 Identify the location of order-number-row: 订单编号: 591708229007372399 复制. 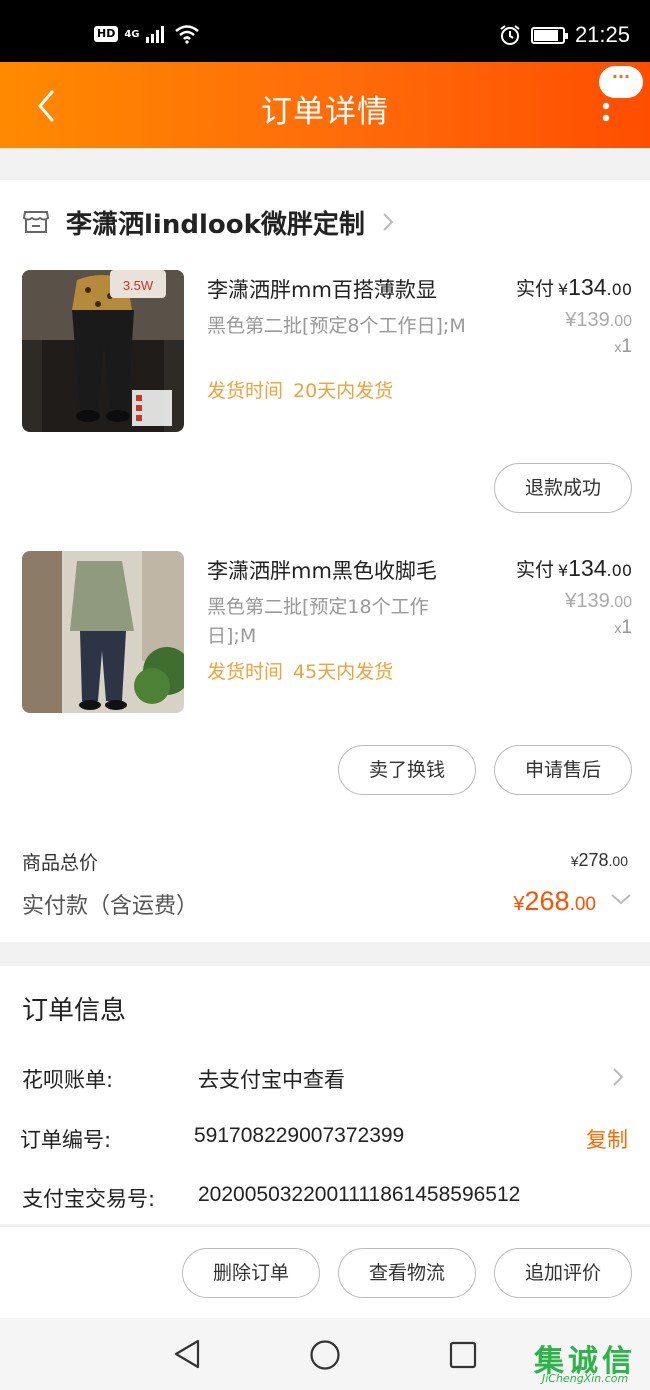
(324, 1140).